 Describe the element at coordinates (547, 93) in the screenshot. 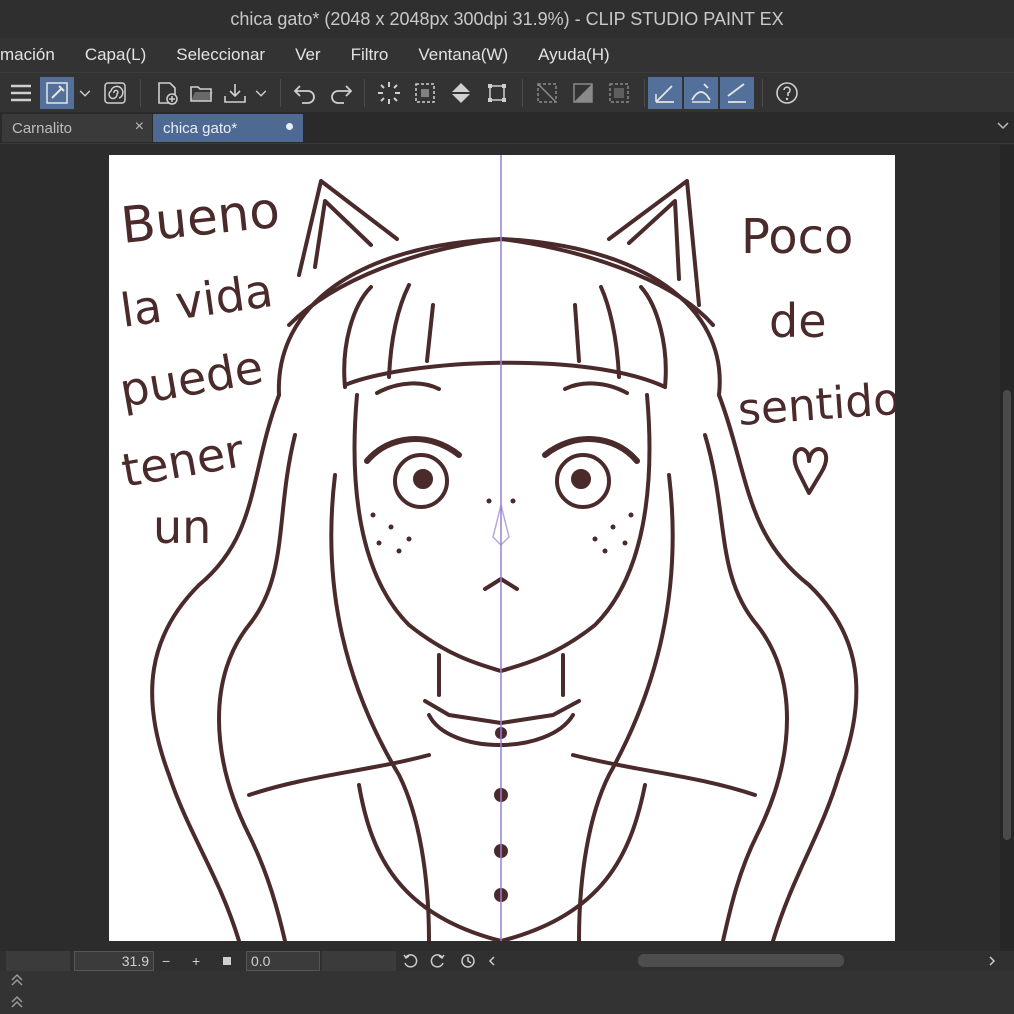

I see `clear-selection-icon` at that location.